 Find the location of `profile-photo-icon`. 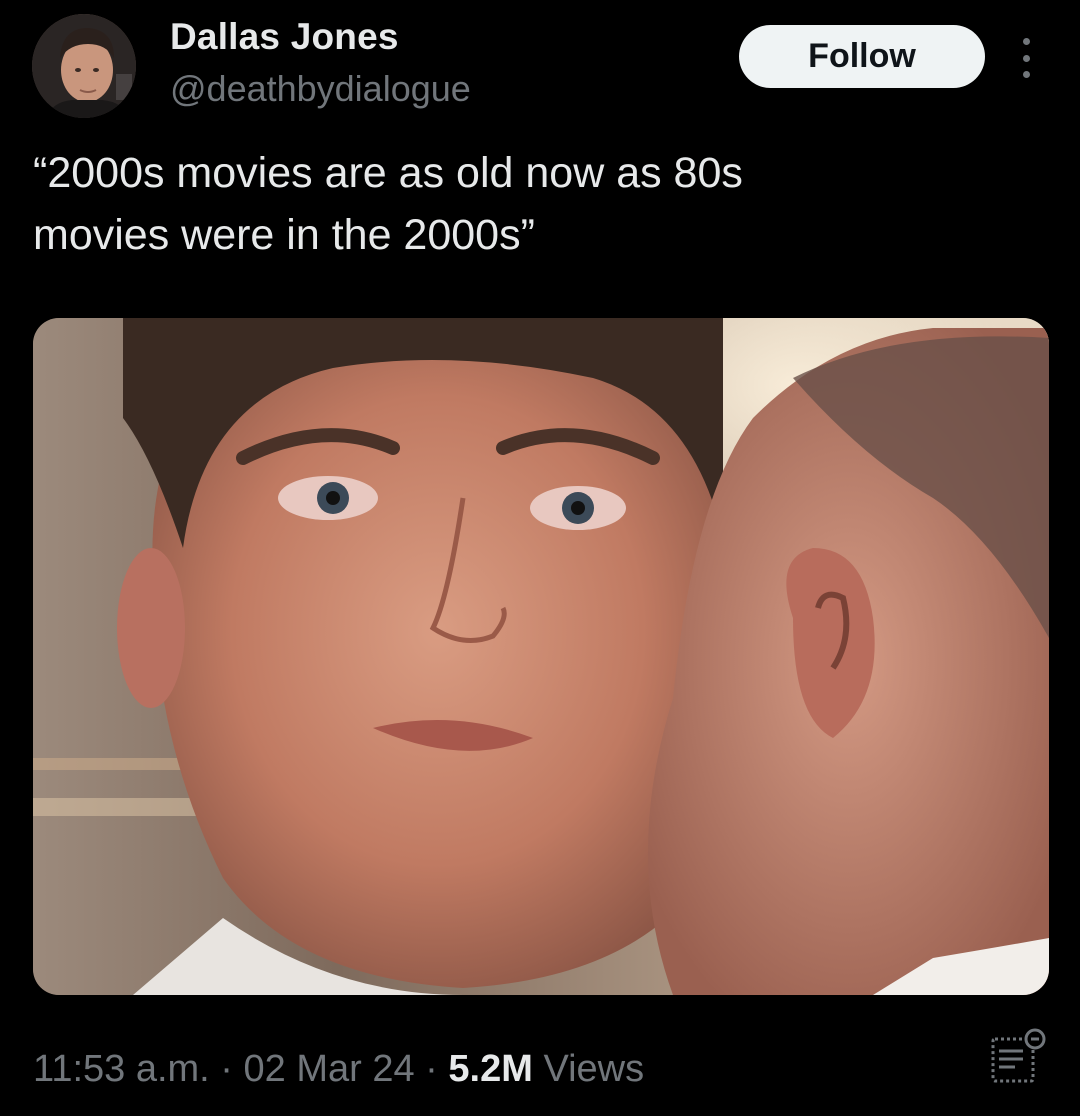

profile-photo-icon is located at coordinates (84, 66).